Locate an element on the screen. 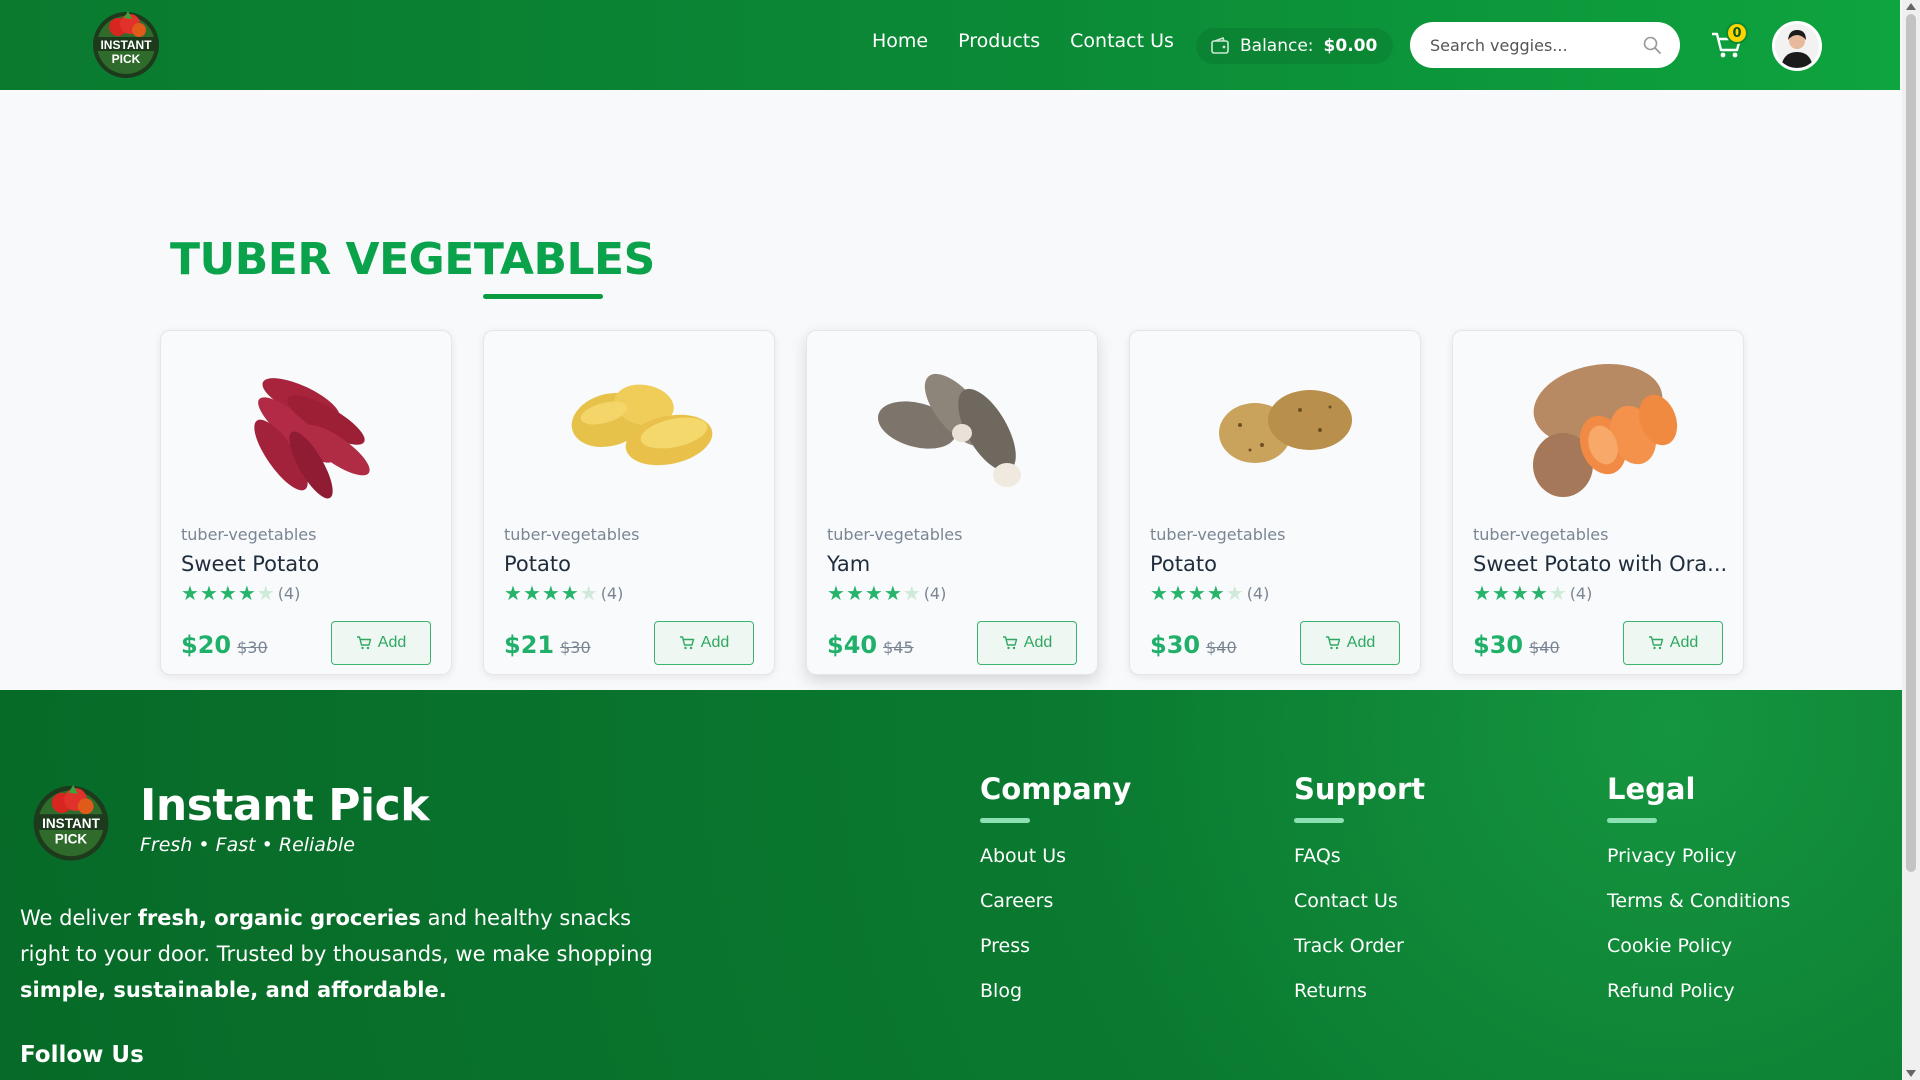 Image resolution: width=1920 pixels, height=1080 pixels. footer-link: Returns is located at coordinates (1359, 1002).